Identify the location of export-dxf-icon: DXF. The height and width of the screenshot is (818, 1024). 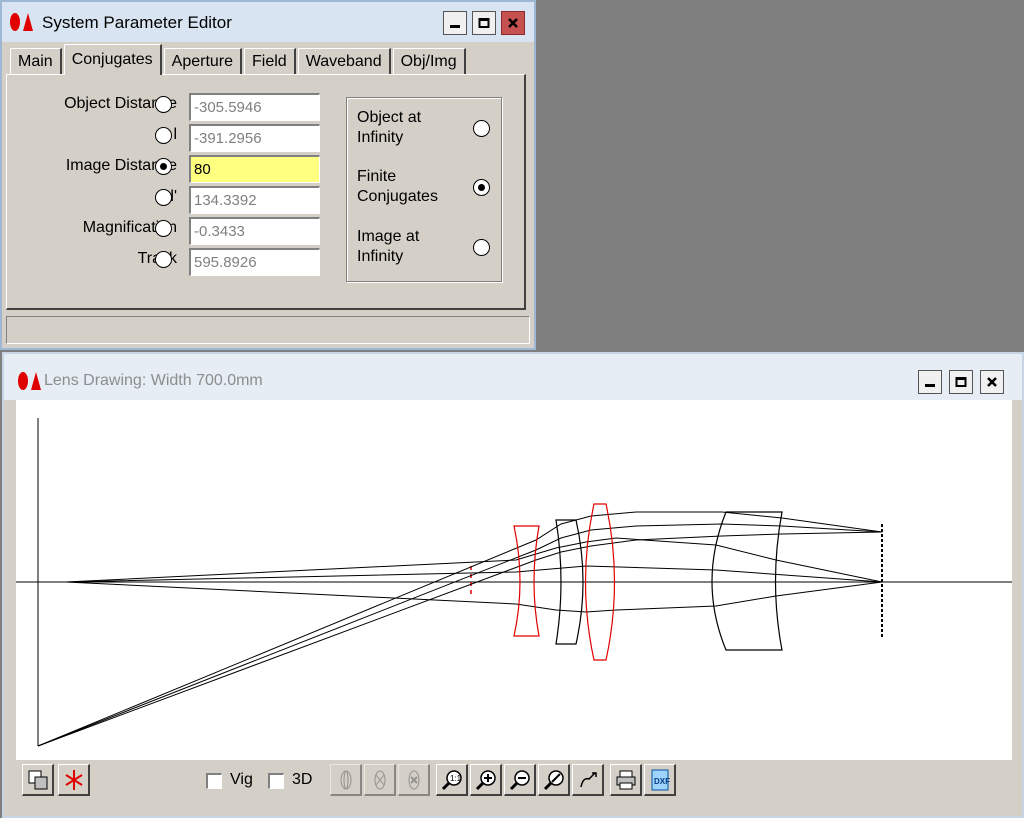
(660, 779).